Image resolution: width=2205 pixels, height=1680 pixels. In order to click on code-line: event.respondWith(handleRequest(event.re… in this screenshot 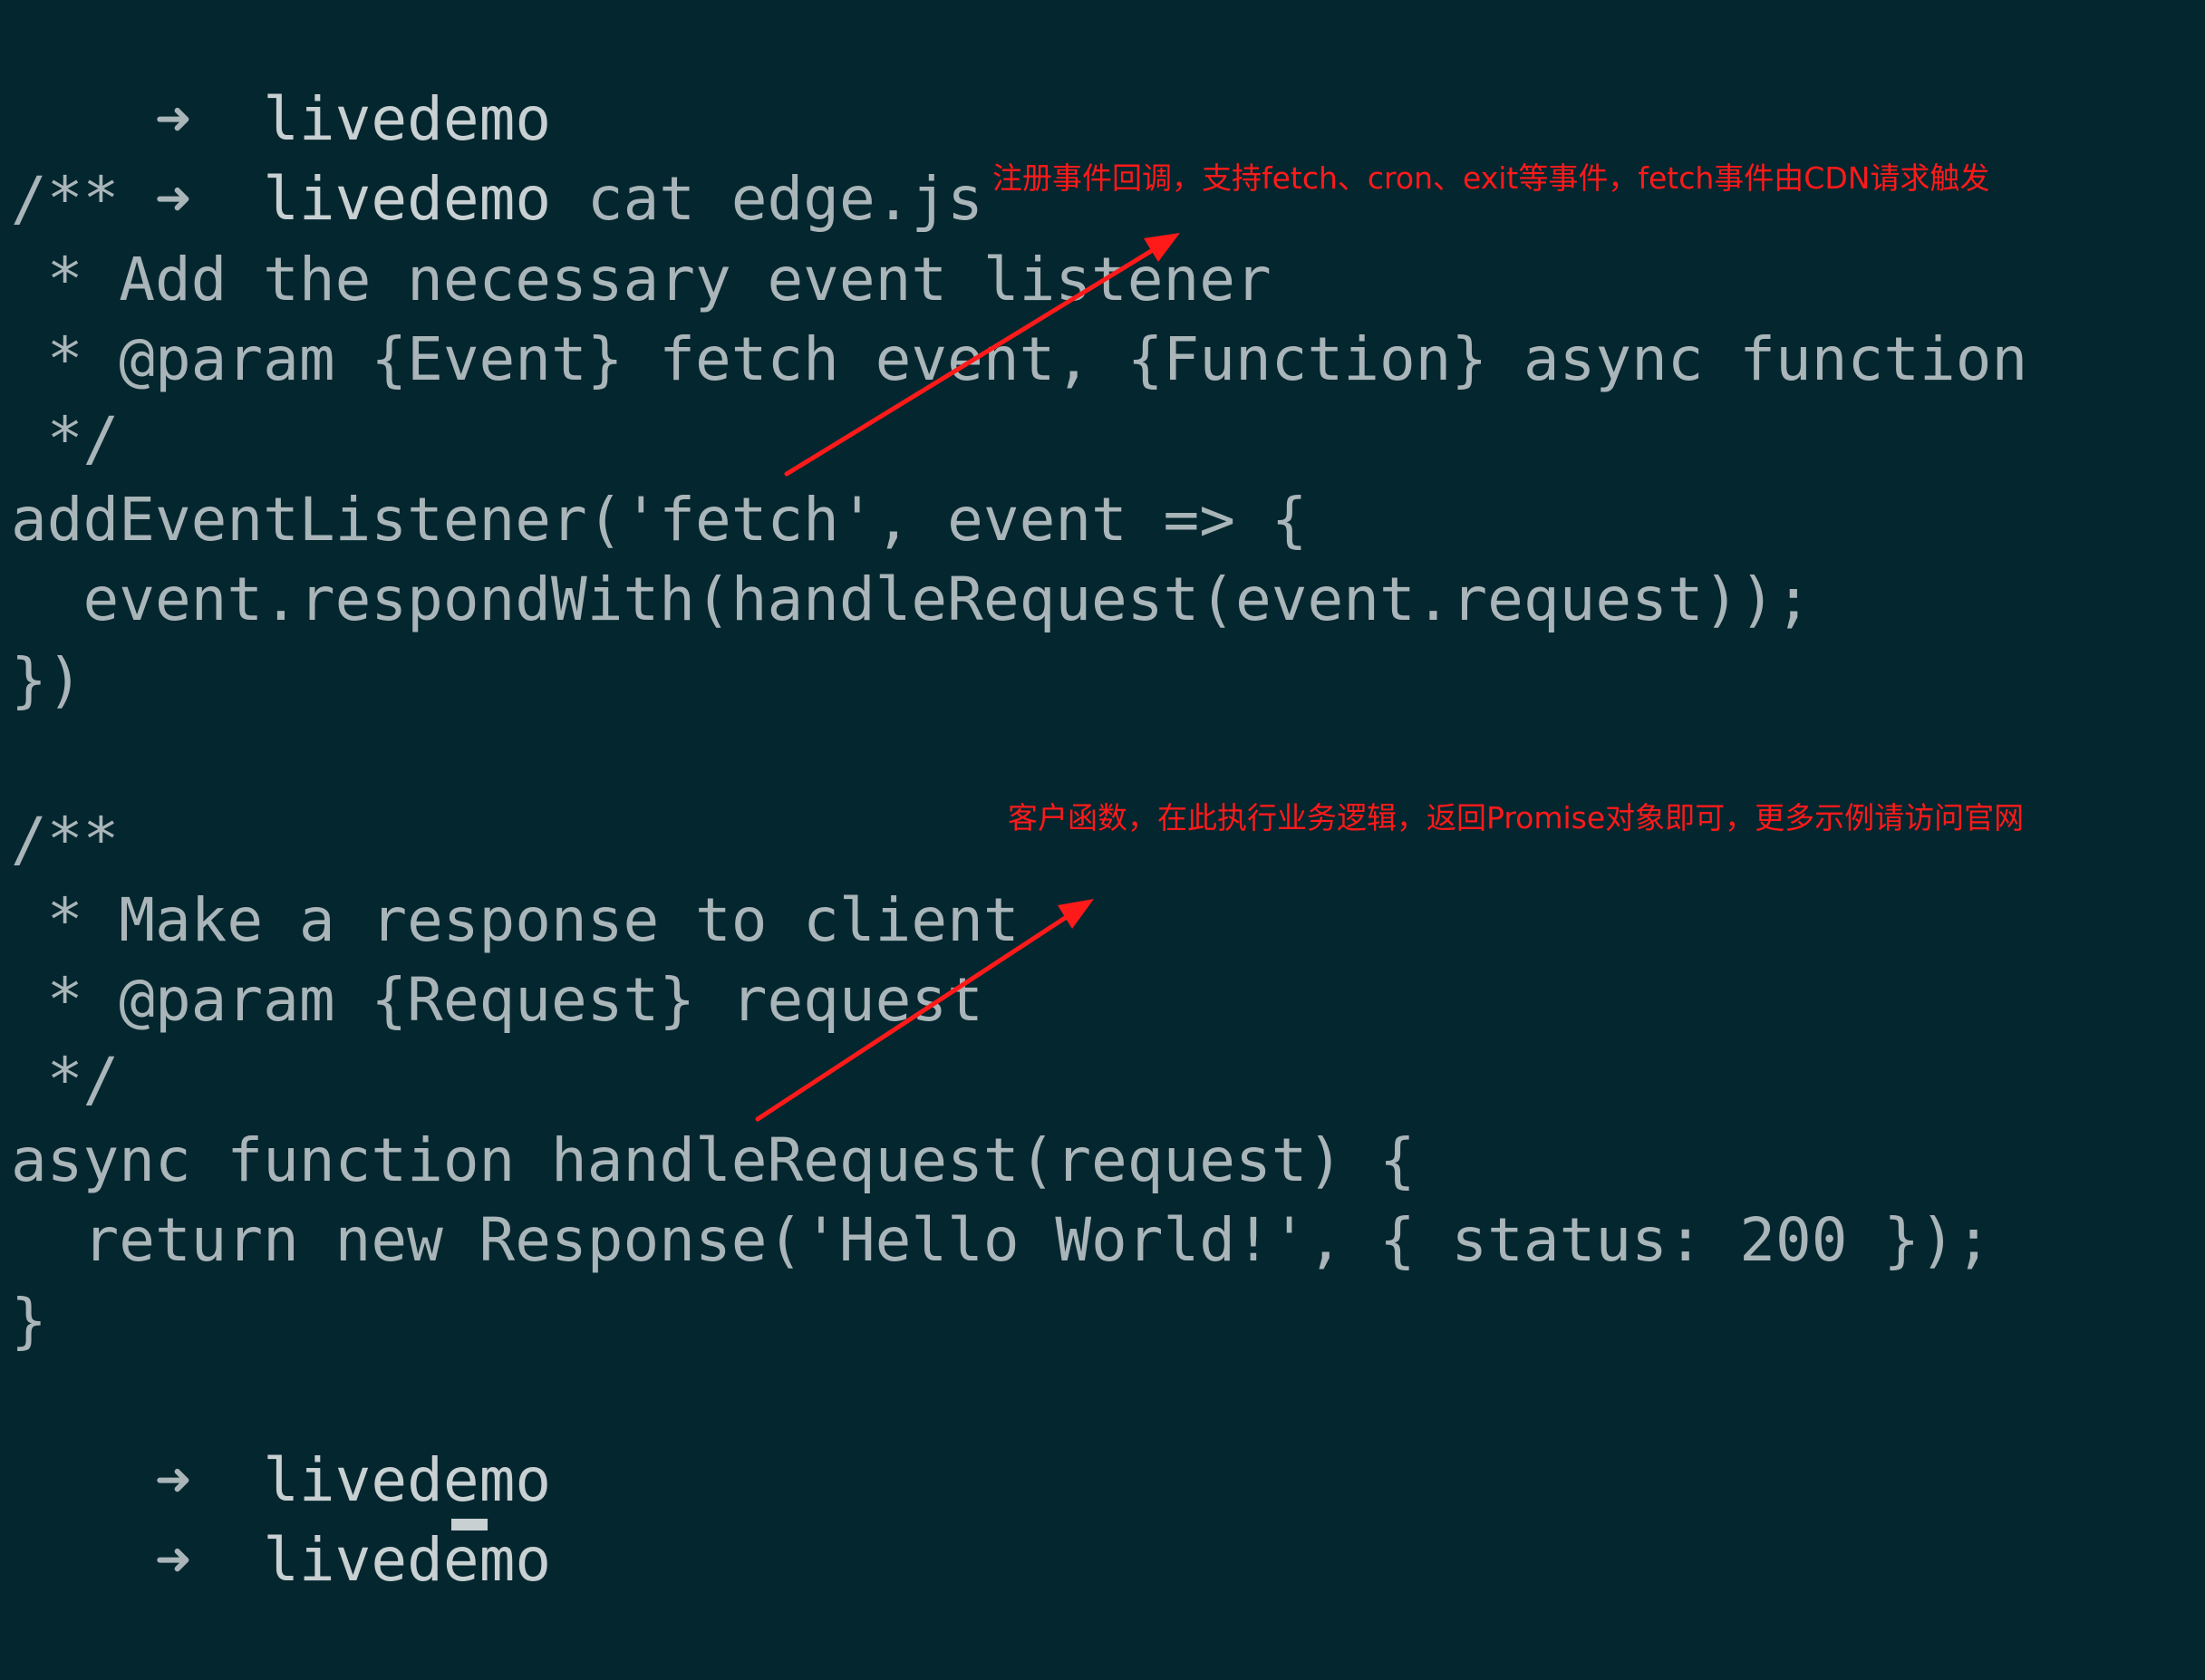, I will do `click(911, 599)`.